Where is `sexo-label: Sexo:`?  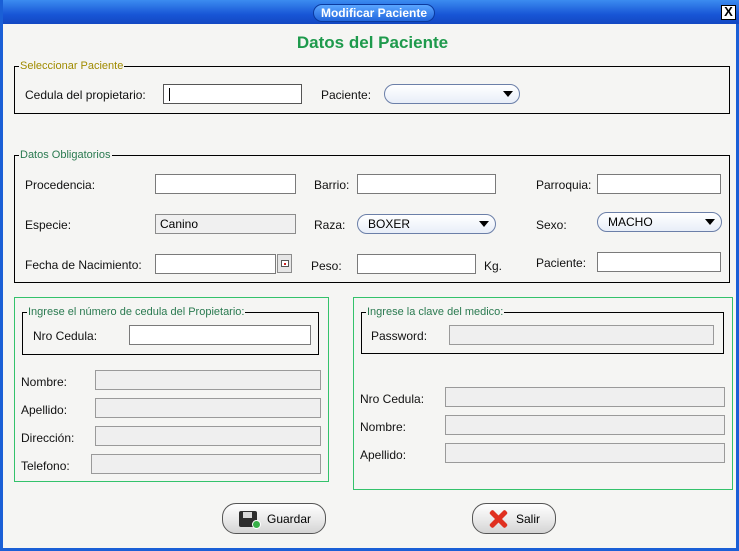
sexo-label: Sexo: is located at coordinates (551, 225).